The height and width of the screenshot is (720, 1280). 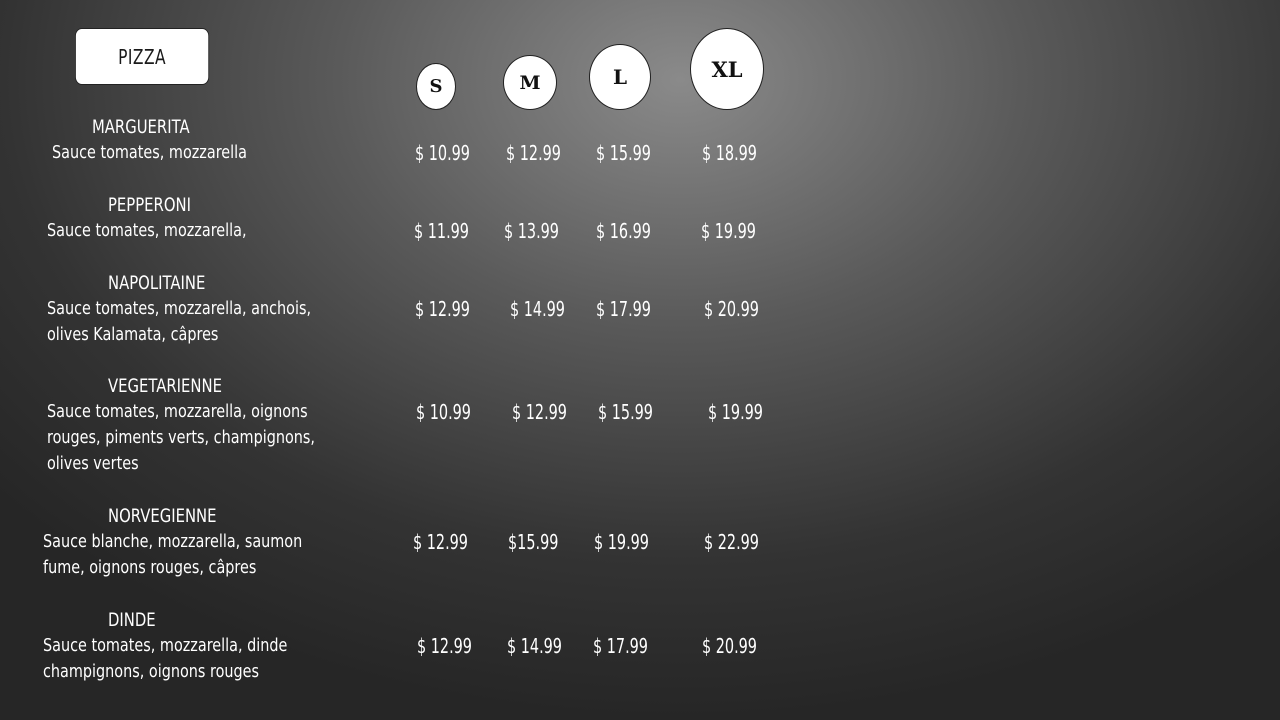 What do you see at coordinates (623, 231) in the screenshot?
I see `price-l: $ 16.99` at bounding box center [623, 231].